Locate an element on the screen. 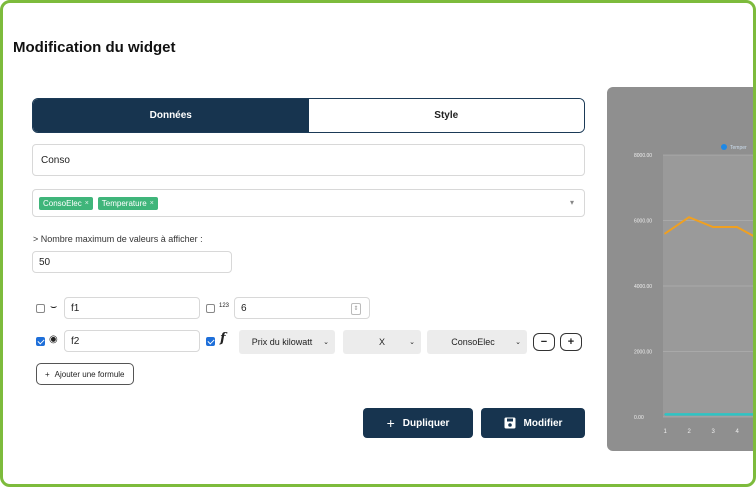 The image size is (756, 487). x-tick-label: 4 is located at coordinates (738, 432).